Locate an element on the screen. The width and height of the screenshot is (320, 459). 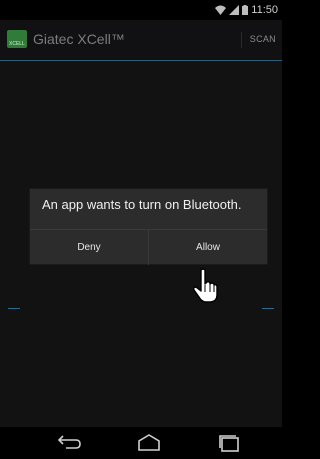
navigation-bar is located at coordinates (141, 443).